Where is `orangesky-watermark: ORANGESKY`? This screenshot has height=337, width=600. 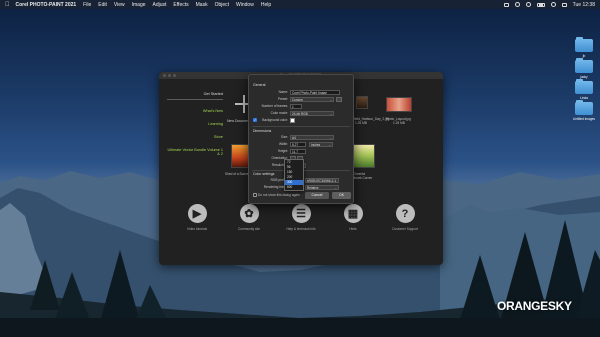 orangesky-watermark: ORANGESKY is located at coordinates (534, 306).